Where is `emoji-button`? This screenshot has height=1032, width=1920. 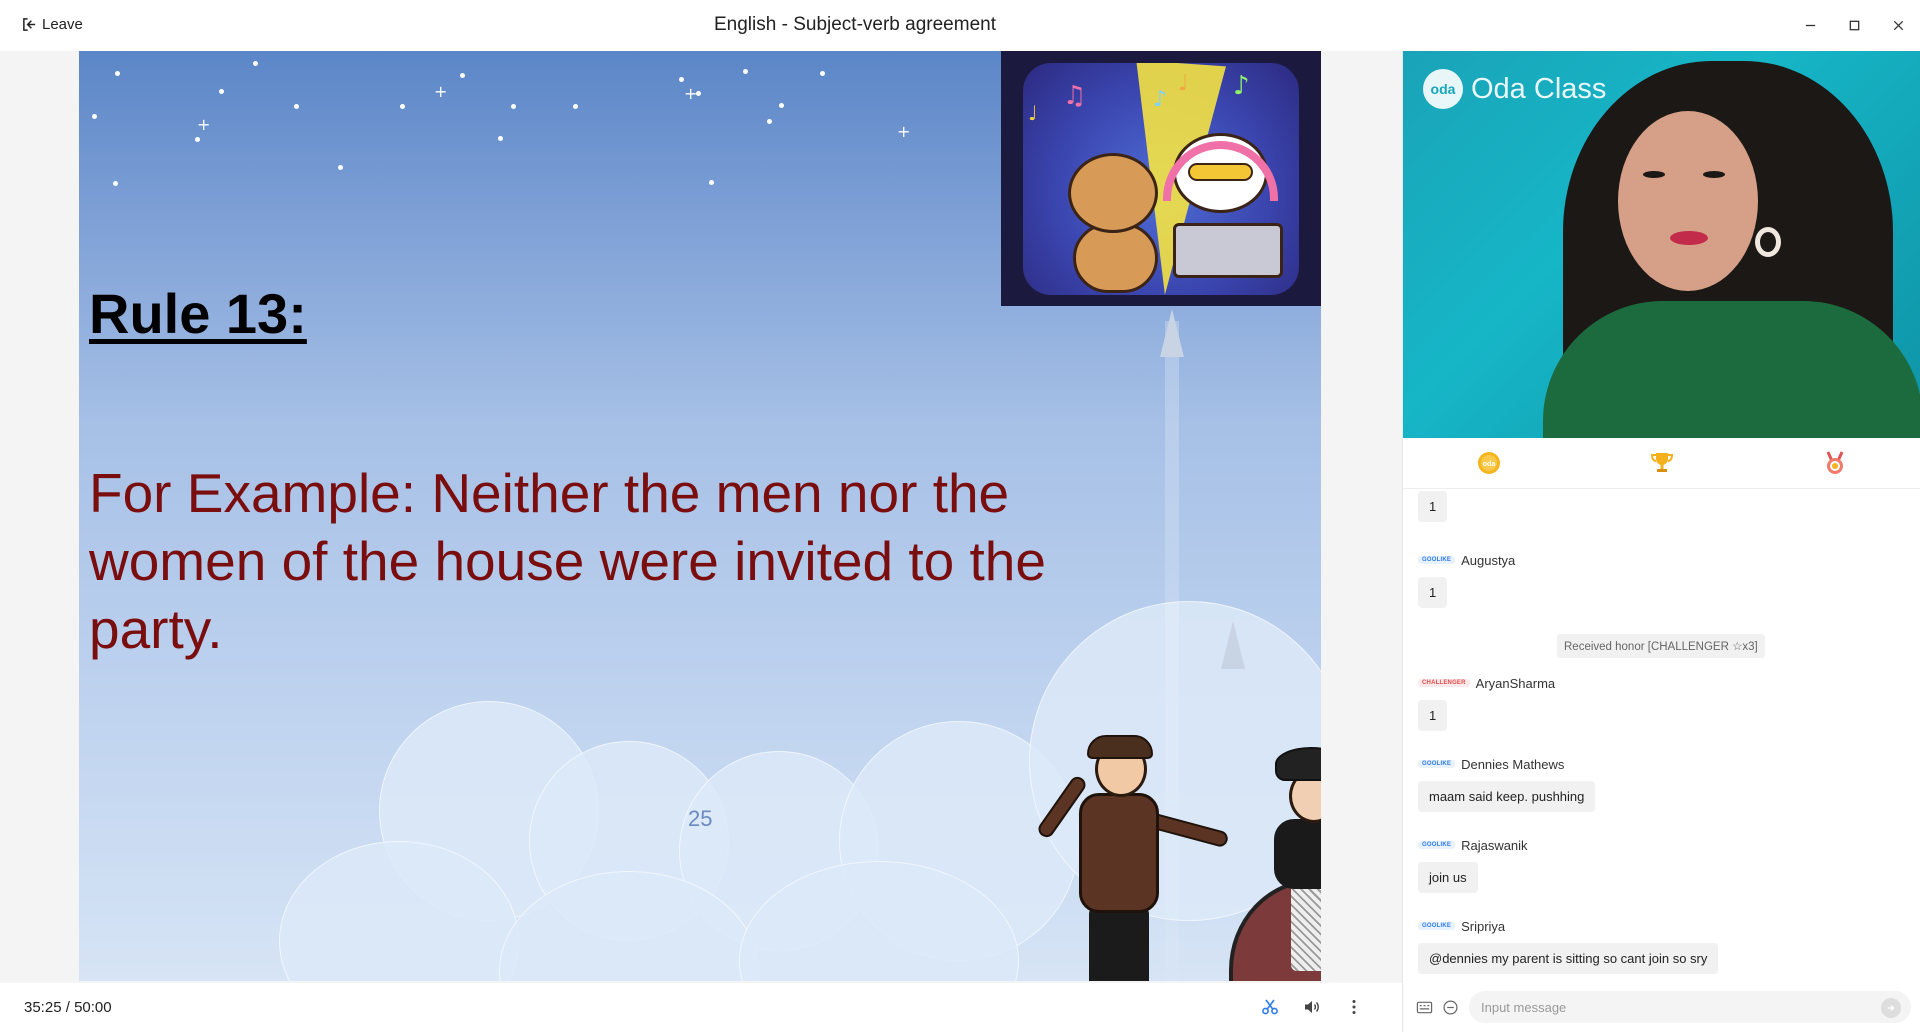
emoji-button is located at coordinates (1450, 1007).